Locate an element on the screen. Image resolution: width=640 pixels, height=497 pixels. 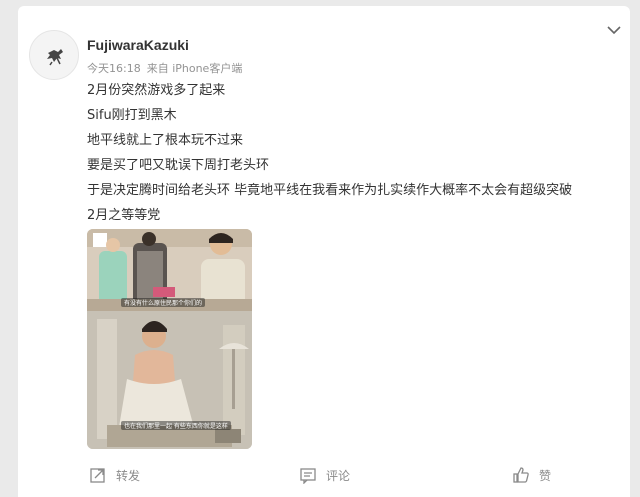
post-text-line-4: 要是买了吧又耽误下周打老头环 is located at coordinates (178, 165).